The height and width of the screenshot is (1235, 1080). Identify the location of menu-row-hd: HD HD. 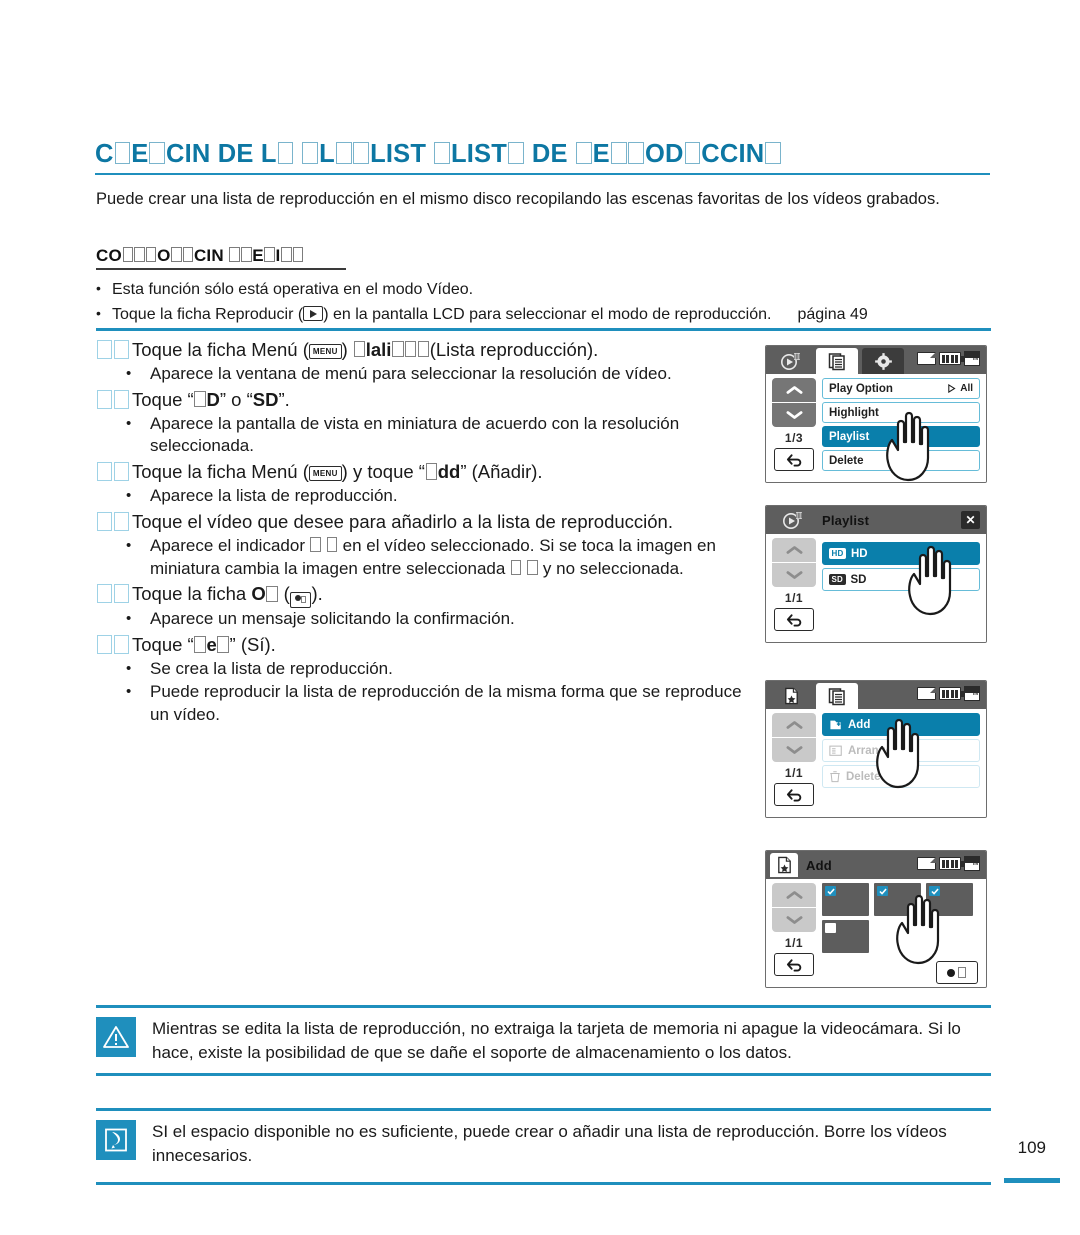
(901, 553).